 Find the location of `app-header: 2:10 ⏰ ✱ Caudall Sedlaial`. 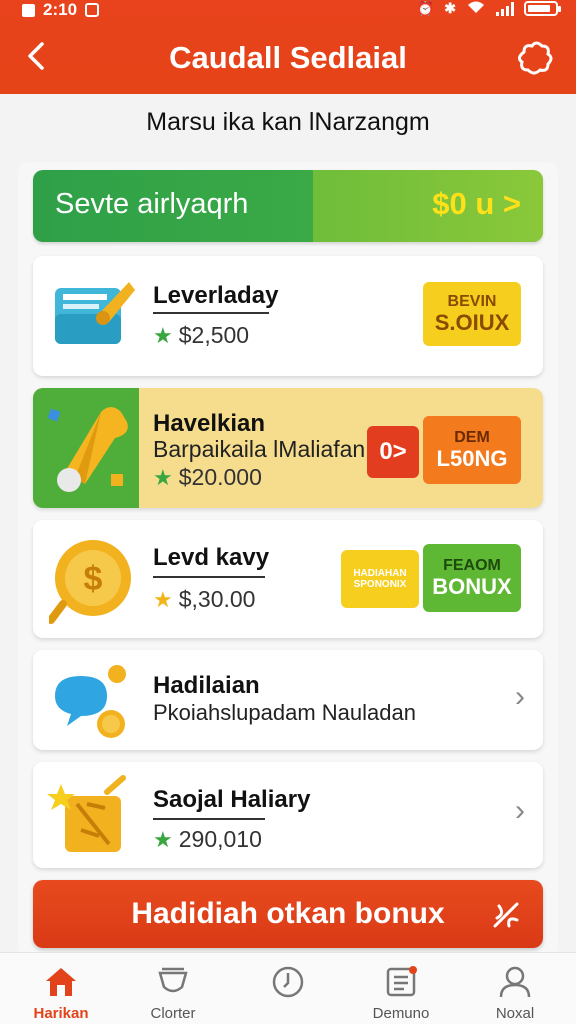

app-header: 2:10 ⏰ ✱ Caudall Sedlaial is located at coordinates (288, 47).